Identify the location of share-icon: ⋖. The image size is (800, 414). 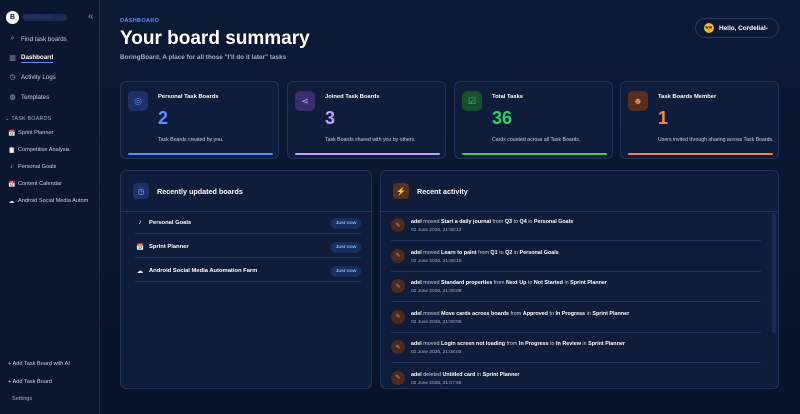
(305, 101).